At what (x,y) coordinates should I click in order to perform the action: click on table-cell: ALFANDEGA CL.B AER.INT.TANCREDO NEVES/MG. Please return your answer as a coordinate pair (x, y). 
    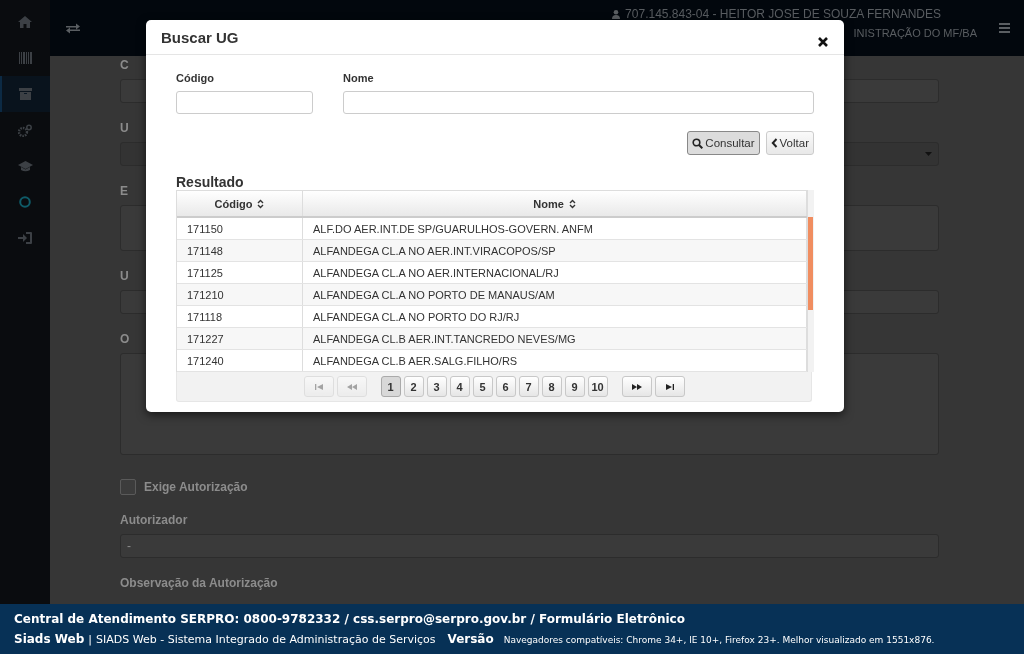
    Looking at the image, I should click on (555, 338).